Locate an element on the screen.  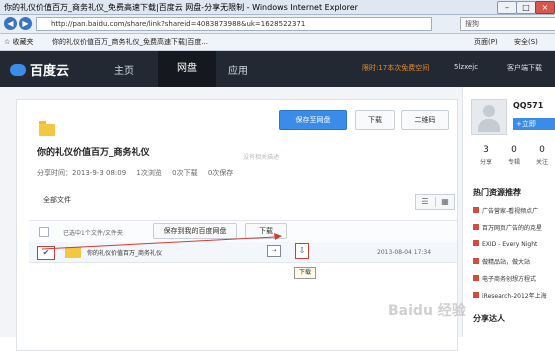
share-views: 1次浏览 is located at coordinates (149, 173).